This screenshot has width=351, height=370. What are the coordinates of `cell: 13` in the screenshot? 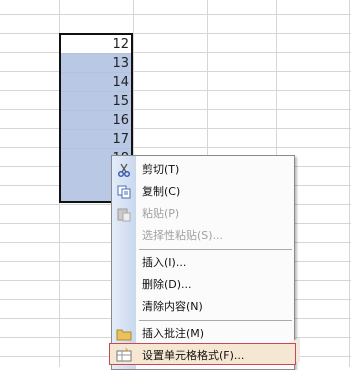 It's located at (96, 63).